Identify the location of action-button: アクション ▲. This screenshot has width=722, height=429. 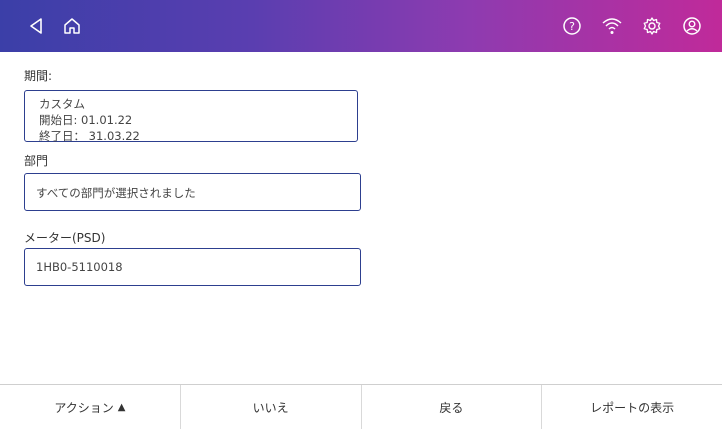
(90, 407).